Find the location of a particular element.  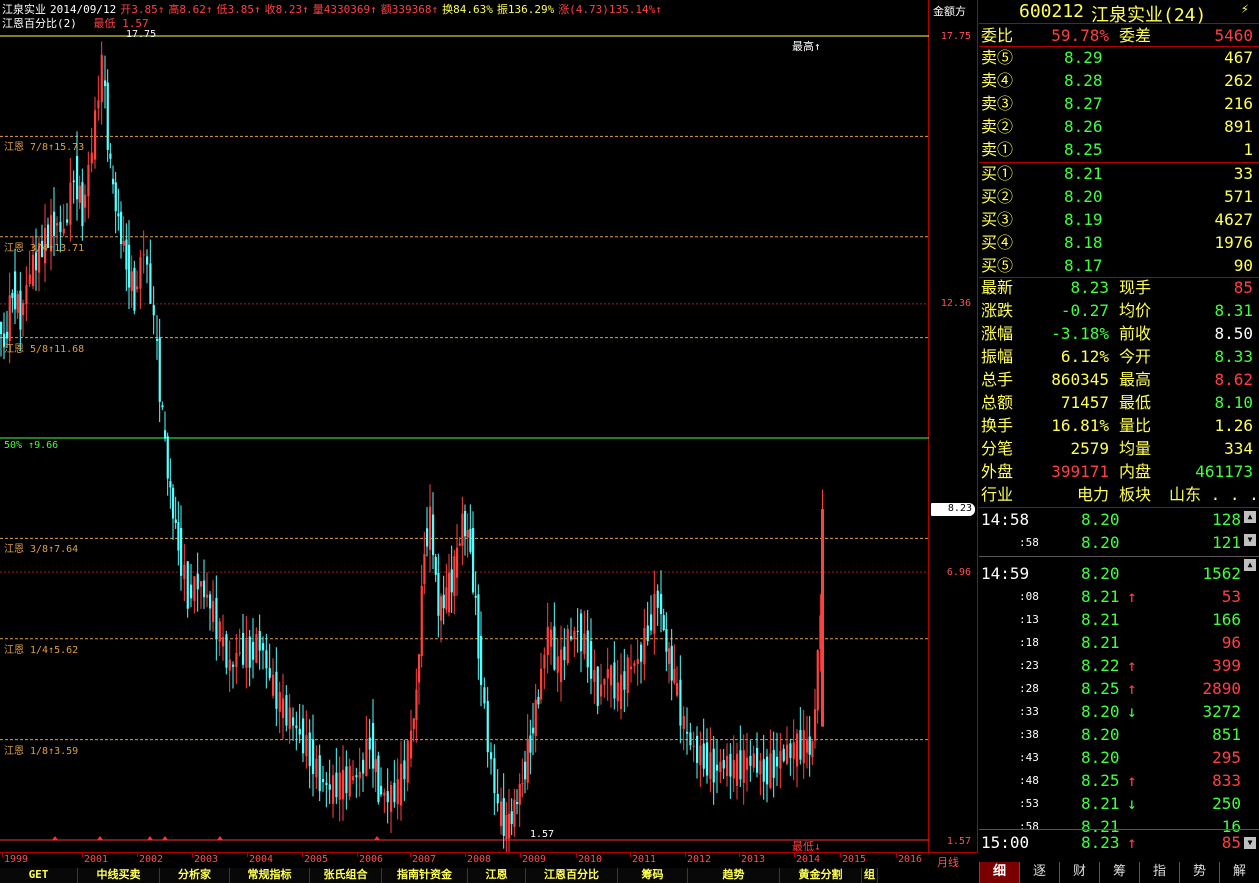

side-tab: 势 is located at coordinates (1199, 872).